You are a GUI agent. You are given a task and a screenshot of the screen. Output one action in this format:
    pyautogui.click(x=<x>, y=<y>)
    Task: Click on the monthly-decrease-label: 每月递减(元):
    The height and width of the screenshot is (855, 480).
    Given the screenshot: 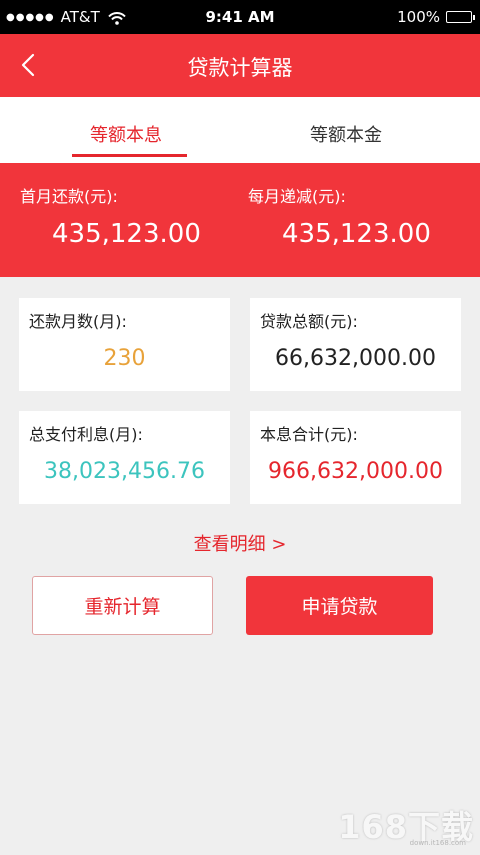 What is the action you would take?
    pyautogui.click(x=297, y=196)
    